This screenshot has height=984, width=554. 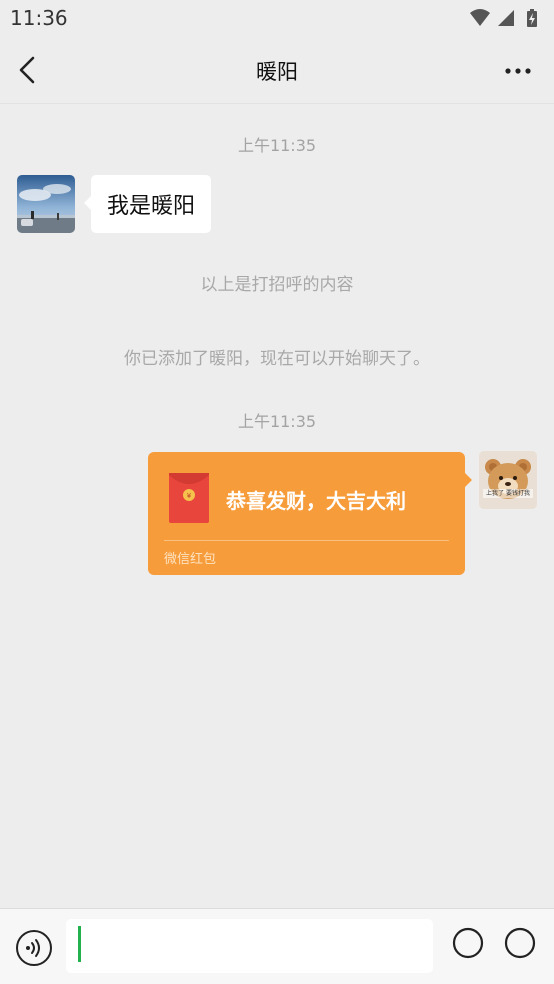 I want to click on red-packet-divider, so click(x=306, y=540).